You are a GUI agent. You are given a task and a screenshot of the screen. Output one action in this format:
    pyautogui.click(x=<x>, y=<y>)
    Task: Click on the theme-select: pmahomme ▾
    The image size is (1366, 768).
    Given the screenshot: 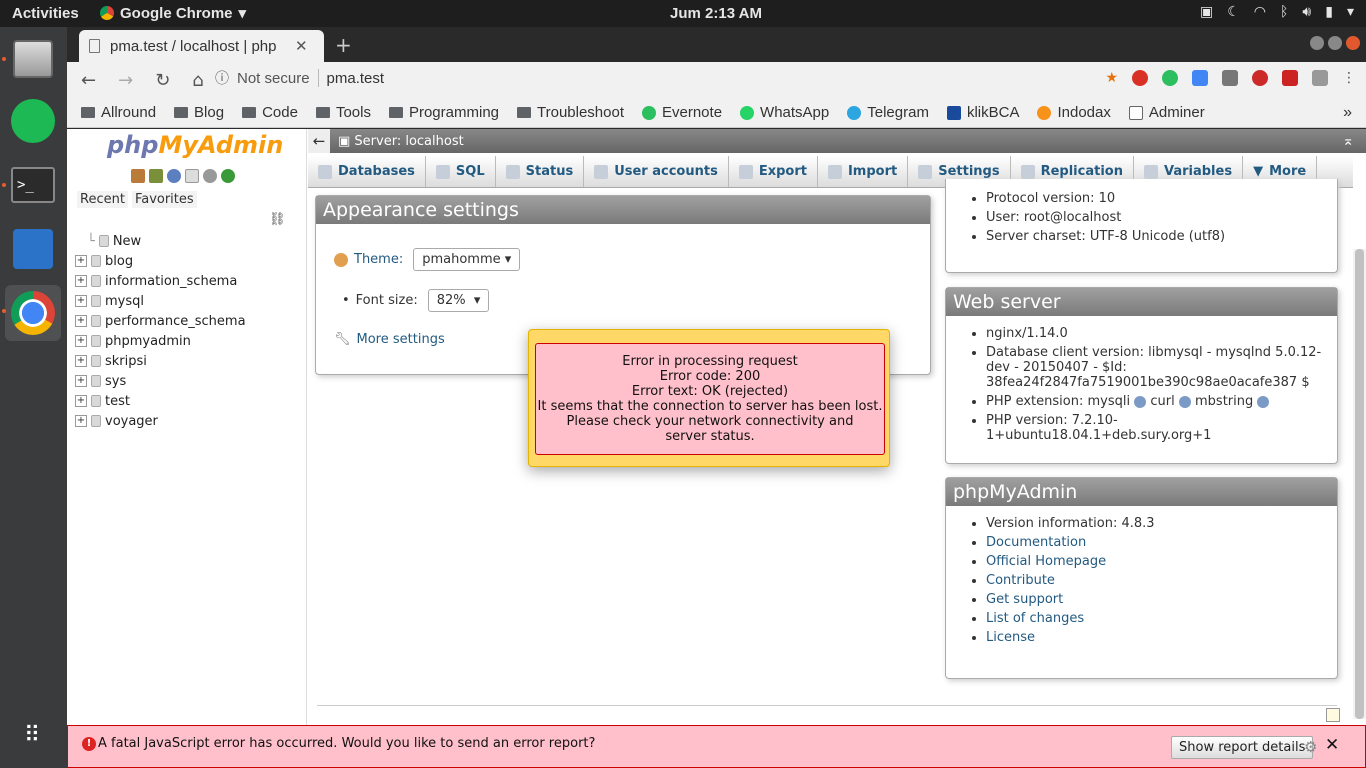 What is the action you would take?
    pyautogui.click(x=467, y=259)
    